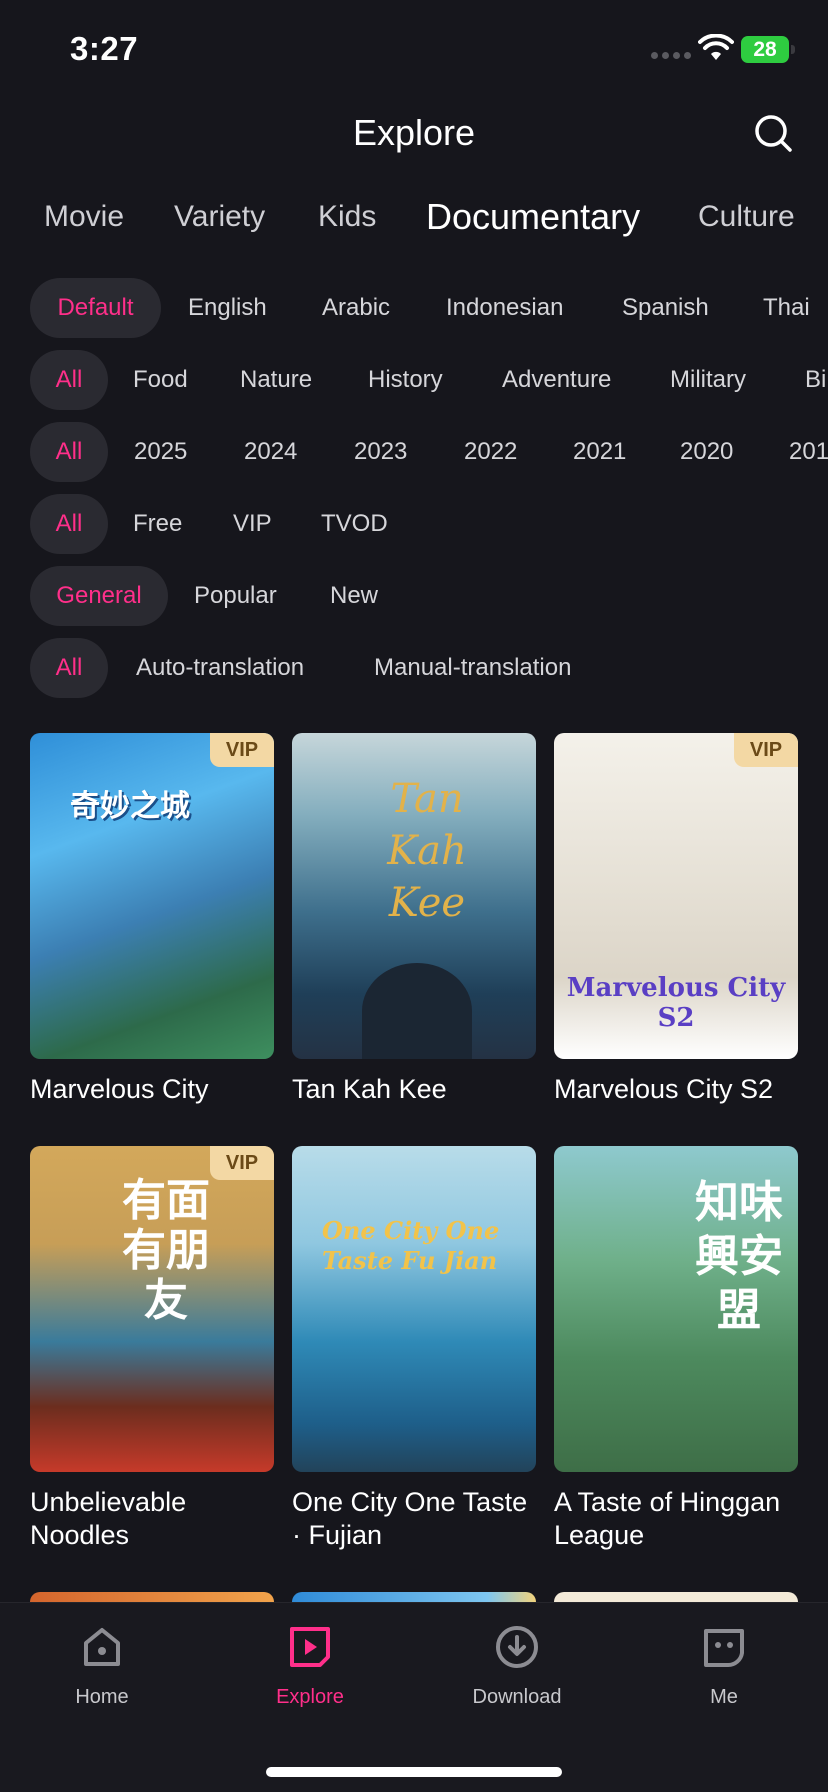  What do you see at coordinates (380, 452) in the screenshot?
I see `filter-year-2023: 2023` at bounding box center [380, 452].